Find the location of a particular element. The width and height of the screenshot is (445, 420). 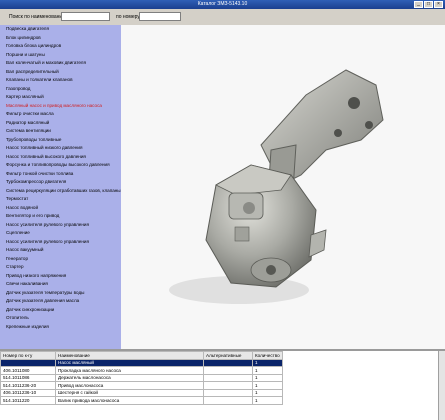

sidebar-item: Крепежные изделия is located at coordinates (60, 327).